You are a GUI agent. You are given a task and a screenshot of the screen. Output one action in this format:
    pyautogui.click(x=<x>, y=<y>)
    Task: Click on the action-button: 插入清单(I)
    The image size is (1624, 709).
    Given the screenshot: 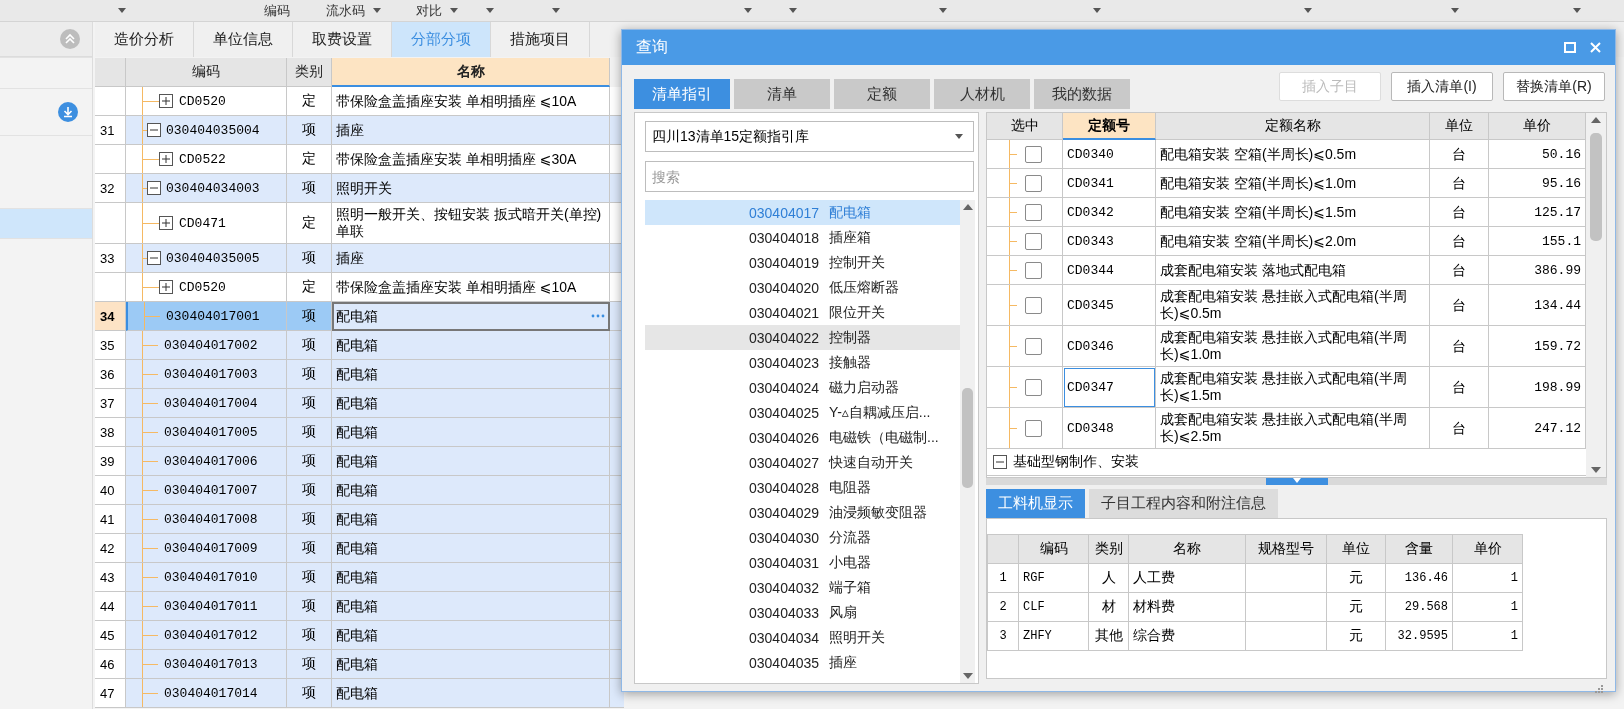 What is the action you would take?
    pyautogui.click(x=1442, y=86)
    